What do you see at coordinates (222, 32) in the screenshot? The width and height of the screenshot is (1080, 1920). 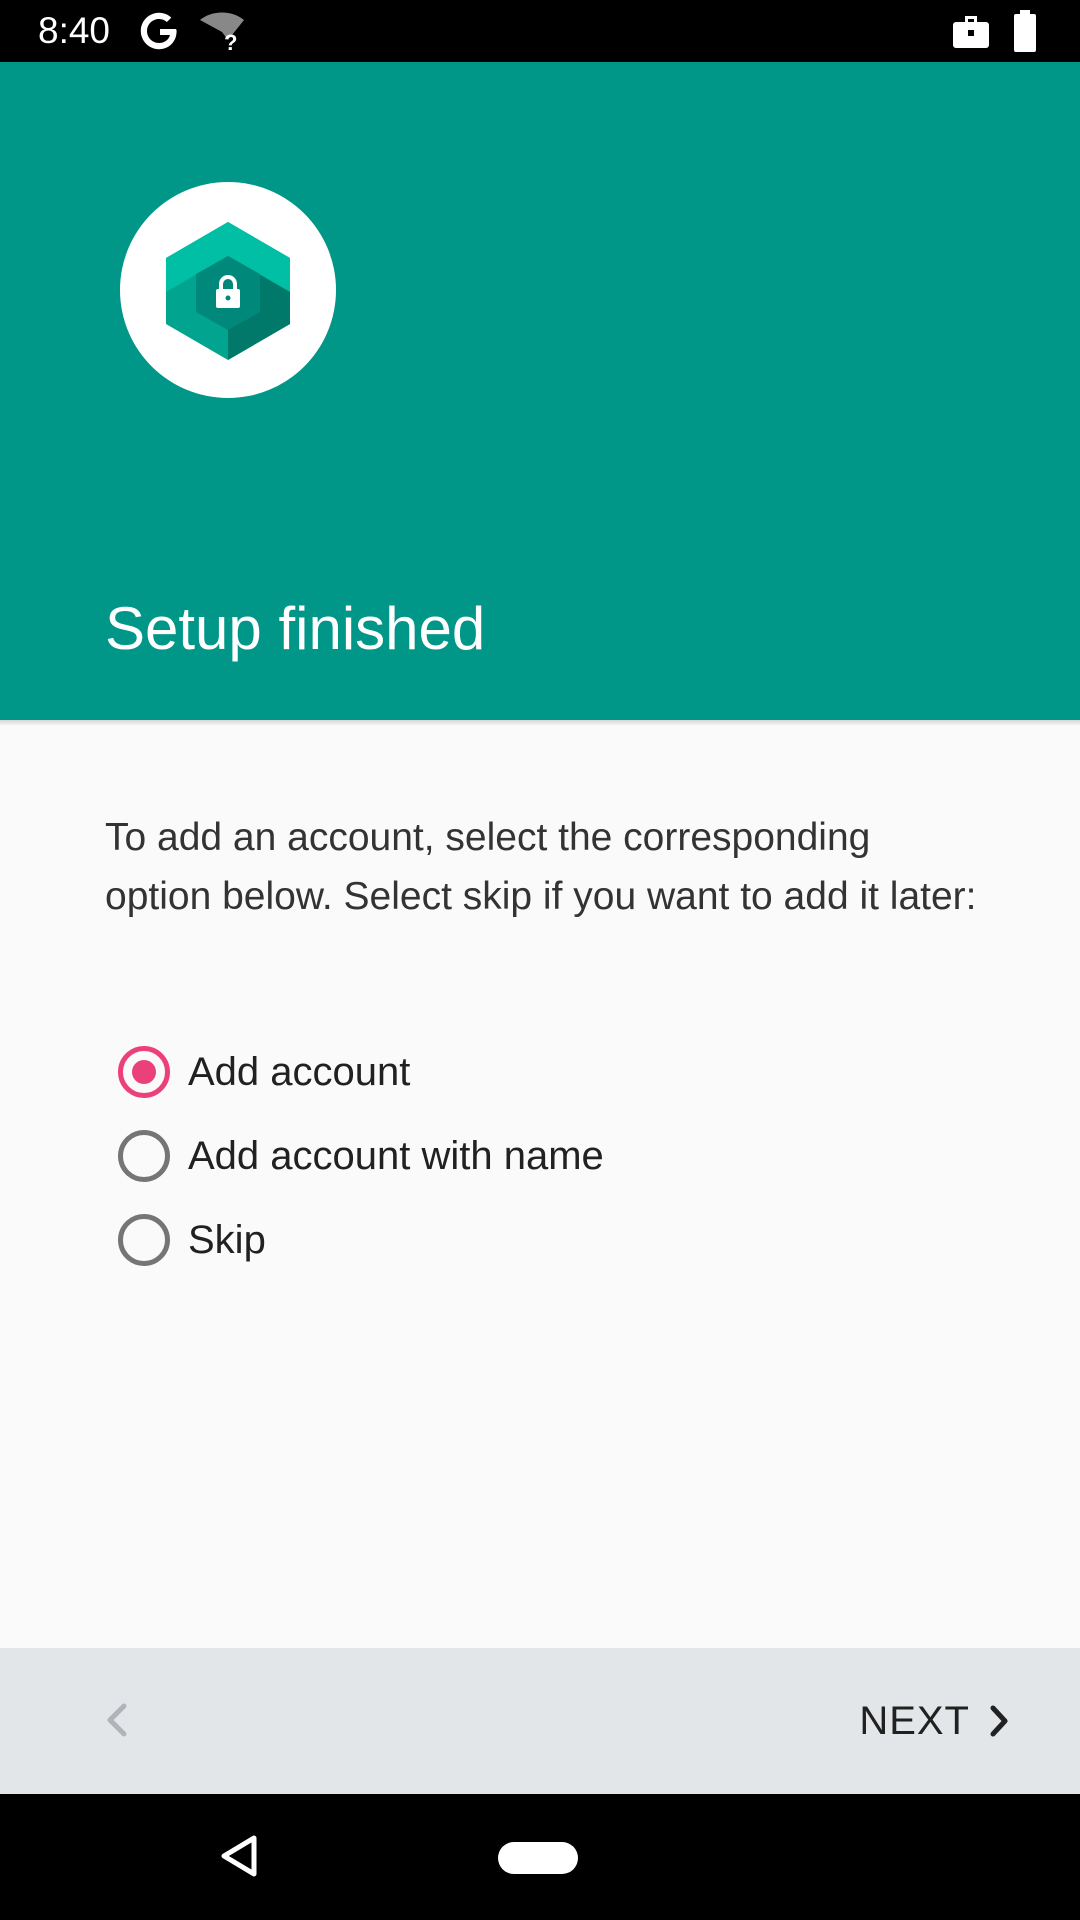 I see `wifi-unknown-icon: ?` at bounding box center [222, 32].